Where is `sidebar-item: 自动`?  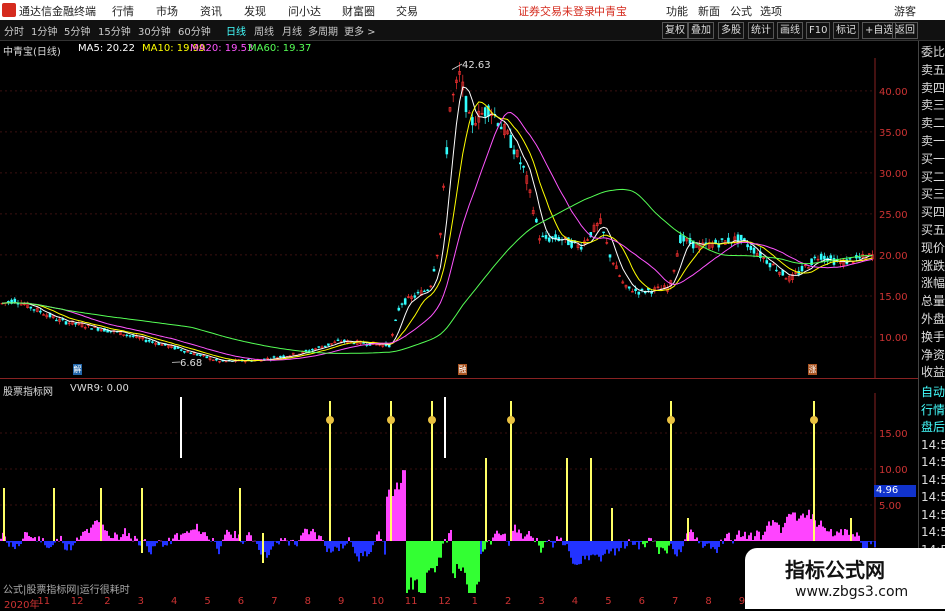 sidebar-item: 自动 is located at coordinates (933, 392).